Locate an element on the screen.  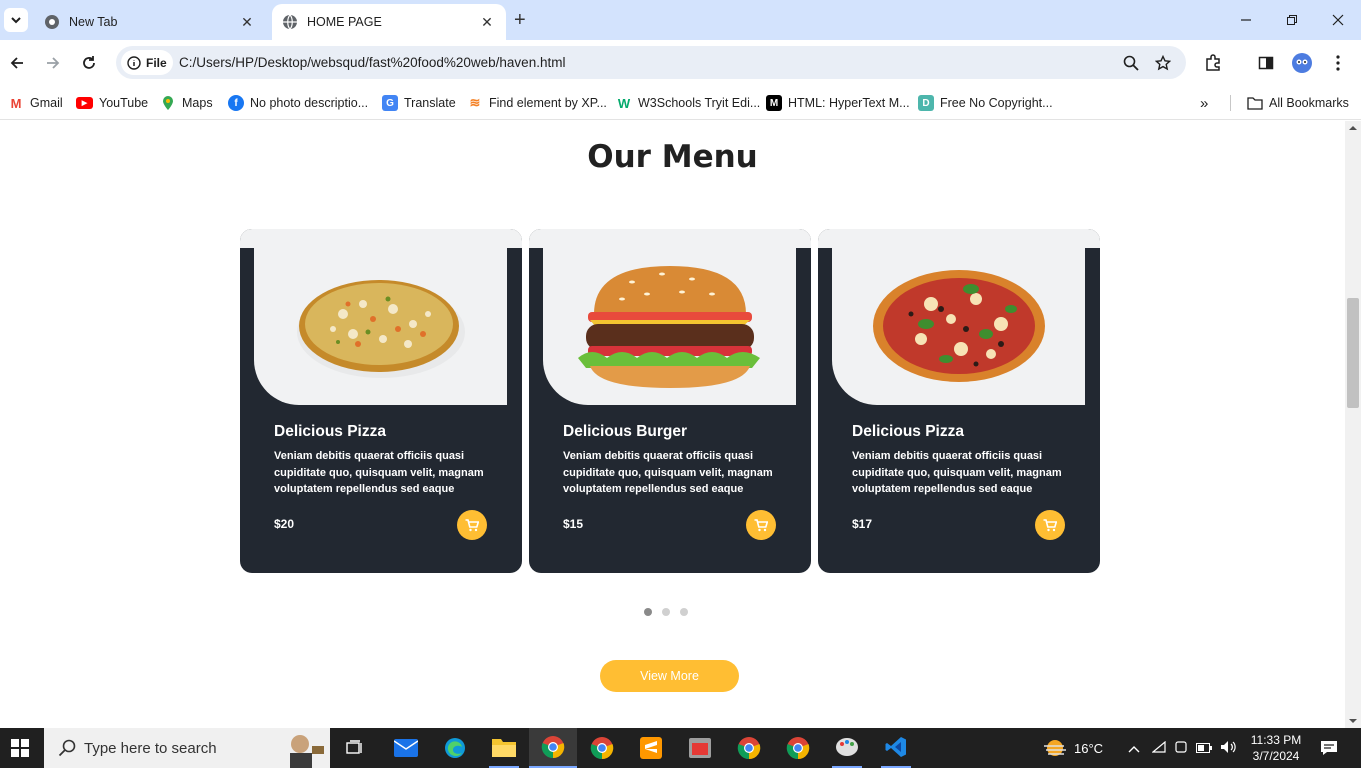
clock: 11:33 PM 3/7/2024 is located at coordinates (1276, 748).